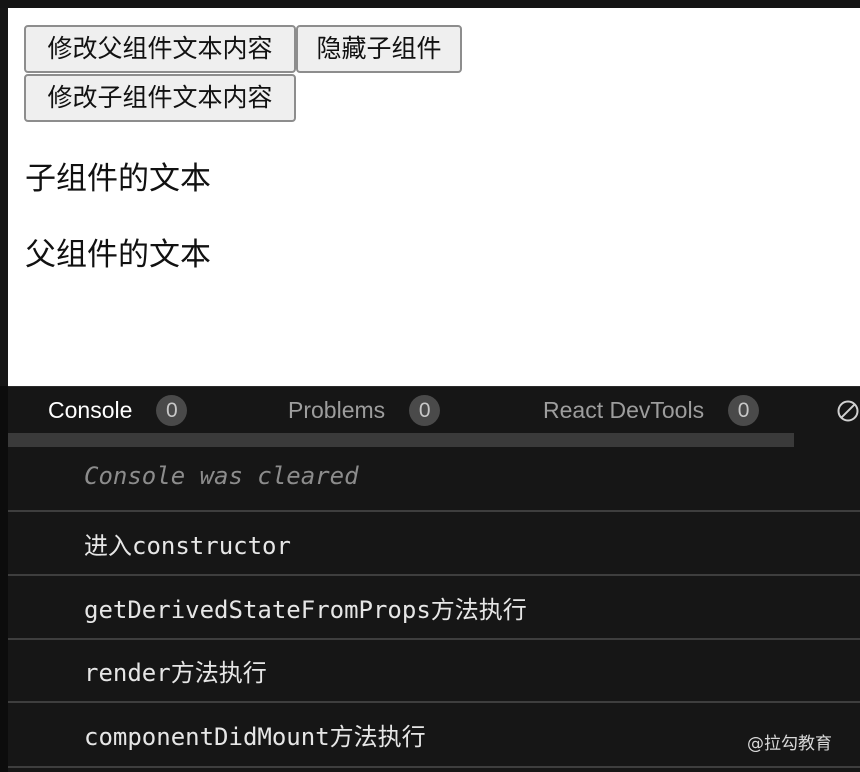  Describe the element at coordinates (187, 546) in the screenshot. I see `console-log-message: 进入constructor` at that location.